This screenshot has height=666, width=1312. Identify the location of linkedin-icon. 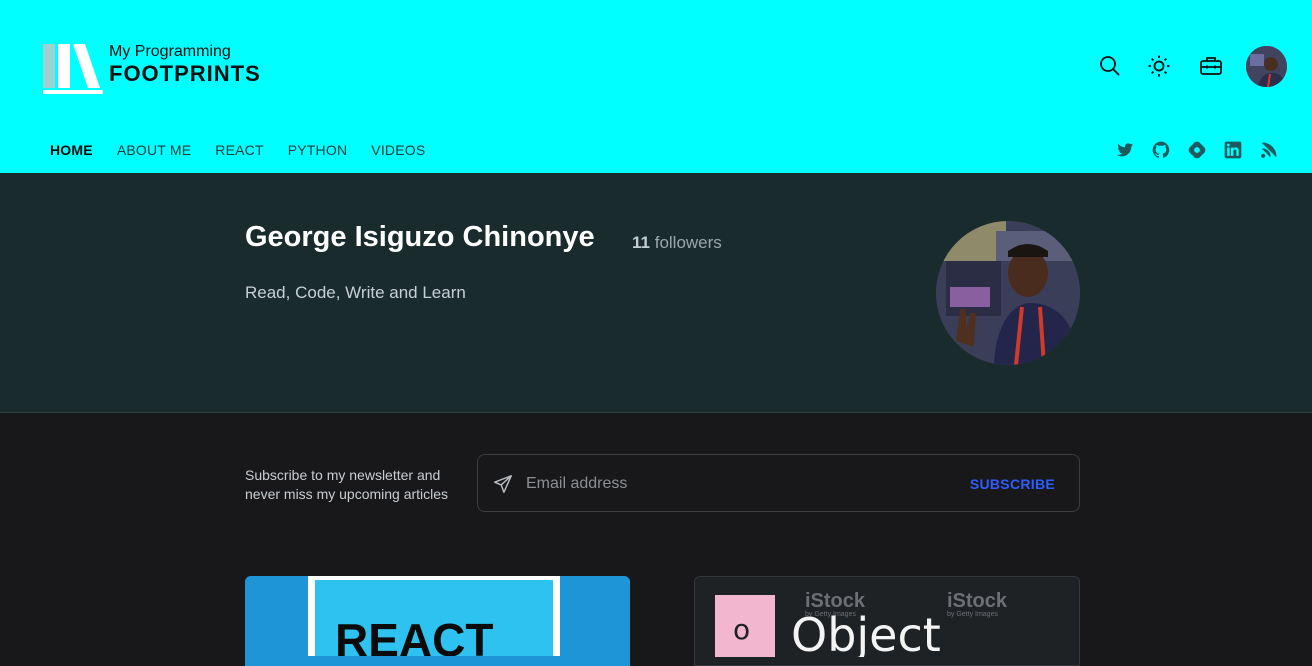
(1233, 150).